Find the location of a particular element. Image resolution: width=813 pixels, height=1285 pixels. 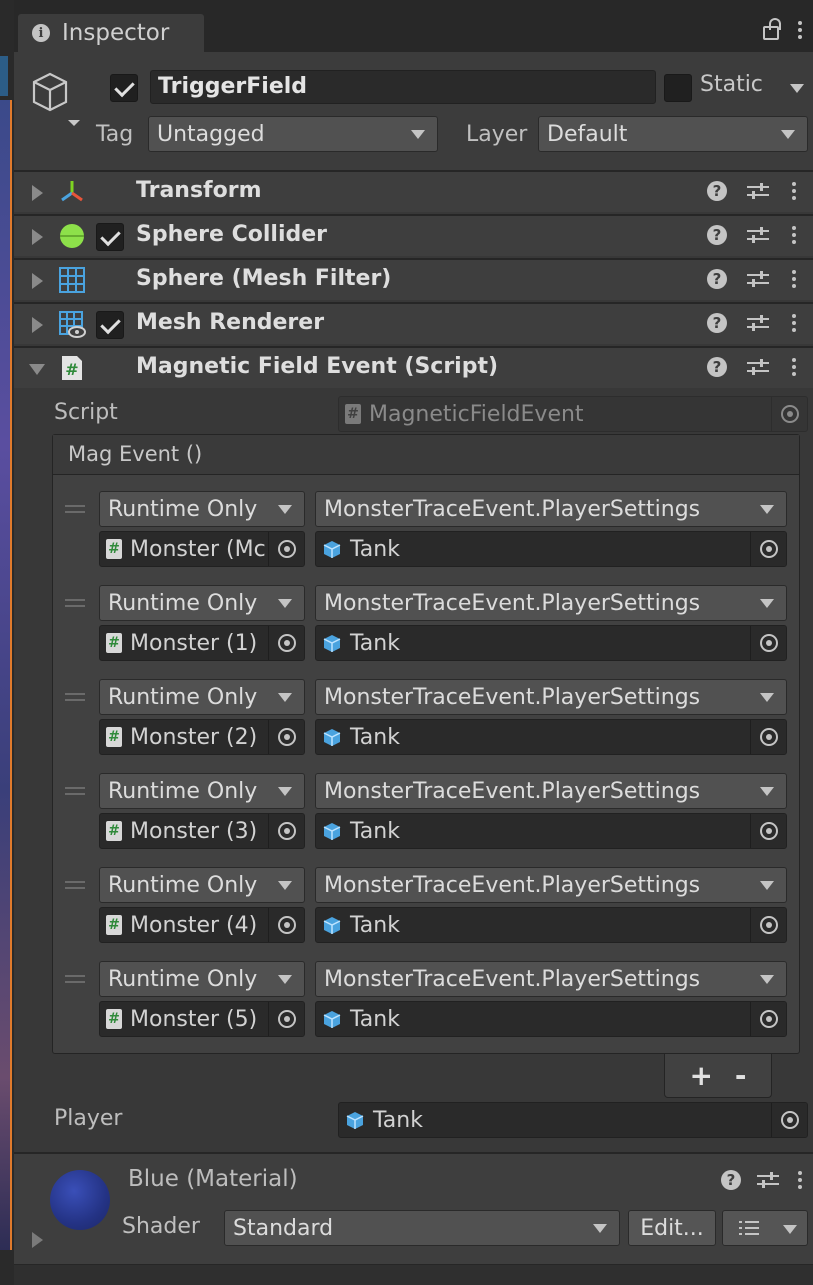

tab-inspector: i Inspector is located at coordinates (111, 33).